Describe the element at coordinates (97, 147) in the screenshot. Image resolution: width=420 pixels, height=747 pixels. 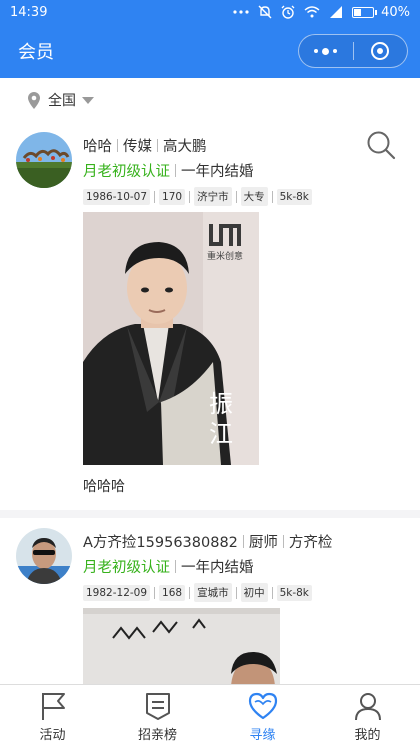
I see `member-name: 哈哈` at that location.